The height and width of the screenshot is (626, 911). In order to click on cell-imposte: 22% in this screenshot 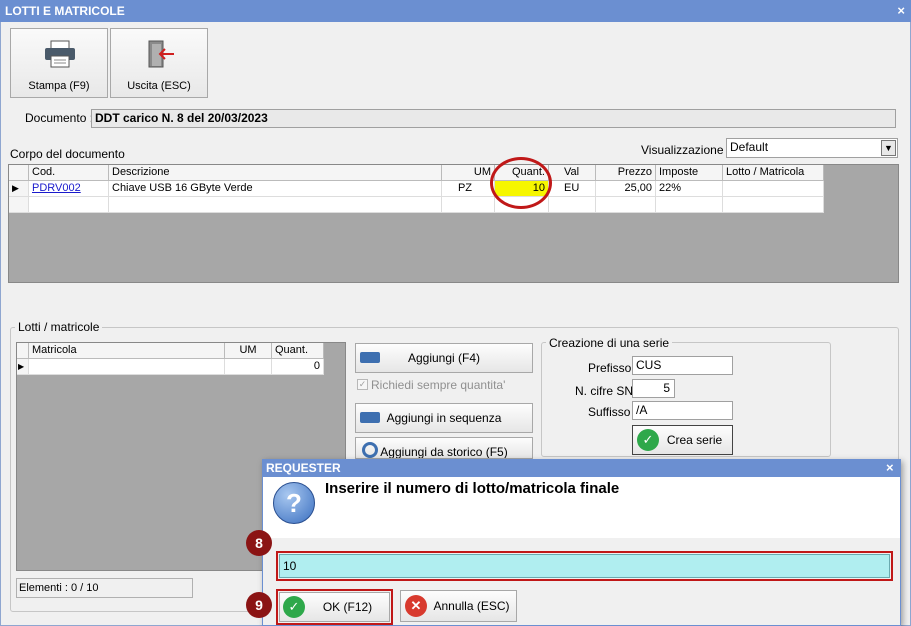, I will do `click(689, 189)`.